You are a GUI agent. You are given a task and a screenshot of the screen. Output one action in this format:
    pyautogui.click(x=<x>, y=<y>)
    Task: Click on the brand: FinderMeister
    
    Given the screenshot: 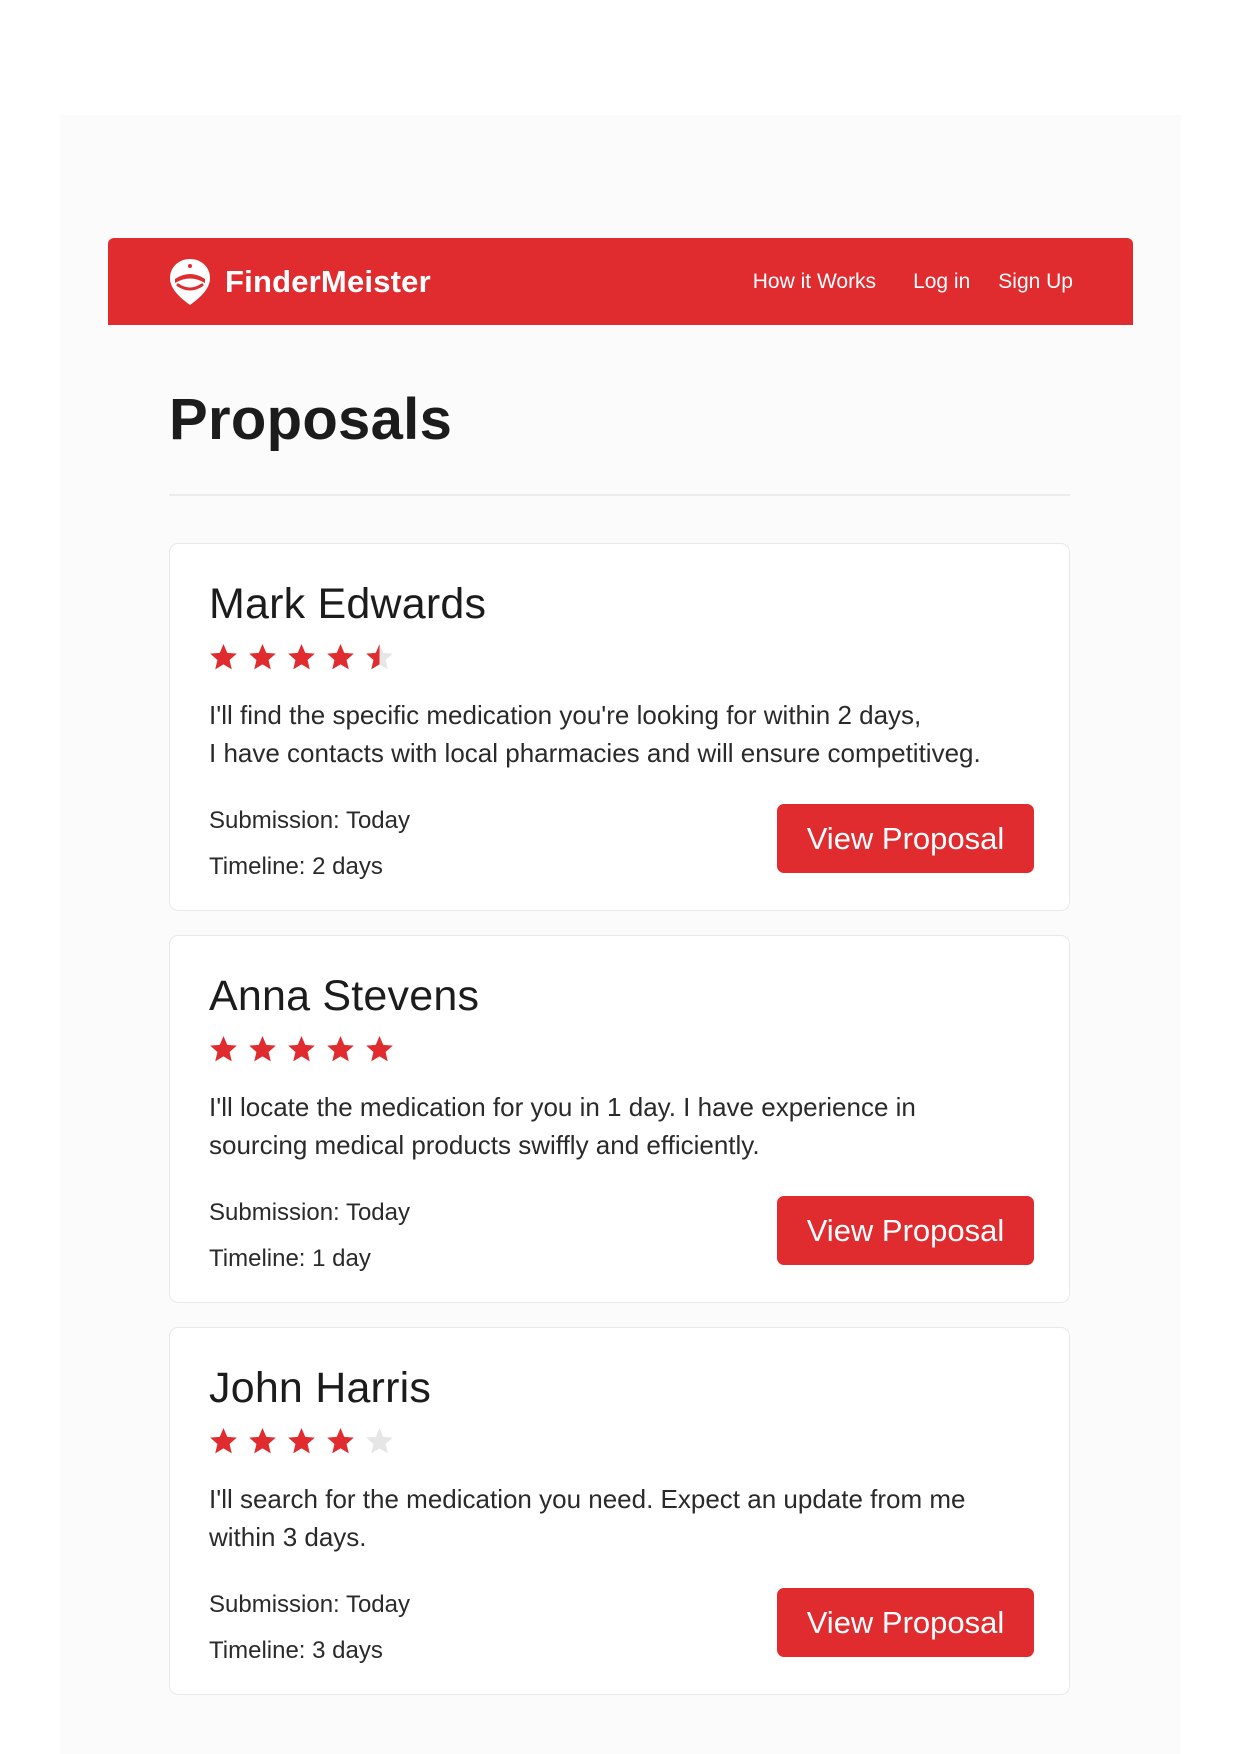 What is the action you would take?
    pyautogui.click(x=299, y=282)
    